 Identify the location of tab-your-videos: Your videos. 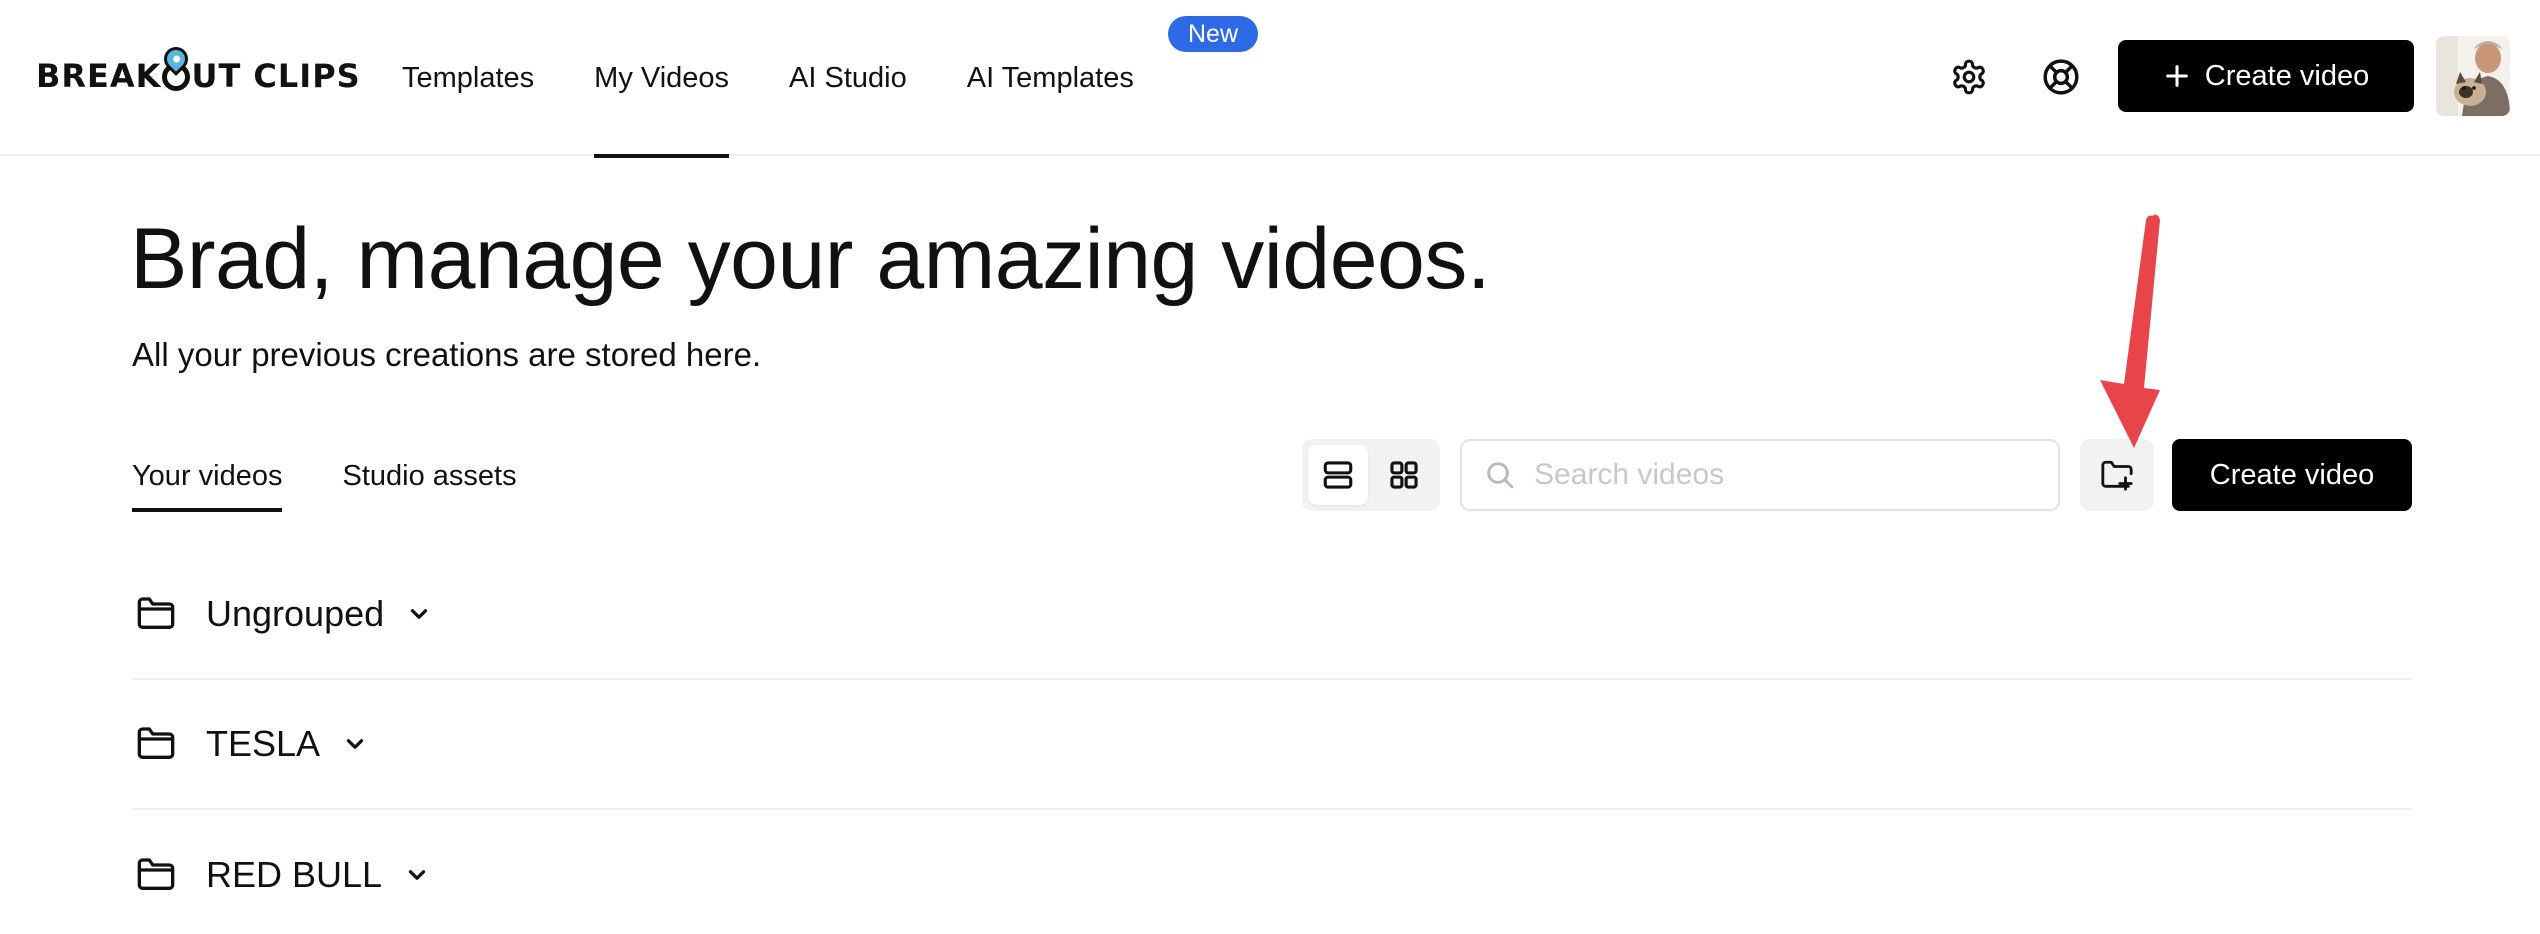
(207, 476).